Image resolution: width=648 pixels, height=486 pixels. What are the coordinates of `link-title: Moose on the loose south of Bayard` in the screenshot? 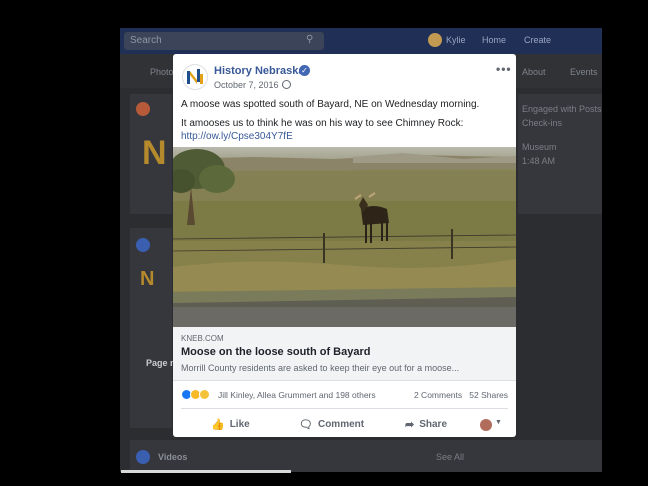 It's located at (275, 352).